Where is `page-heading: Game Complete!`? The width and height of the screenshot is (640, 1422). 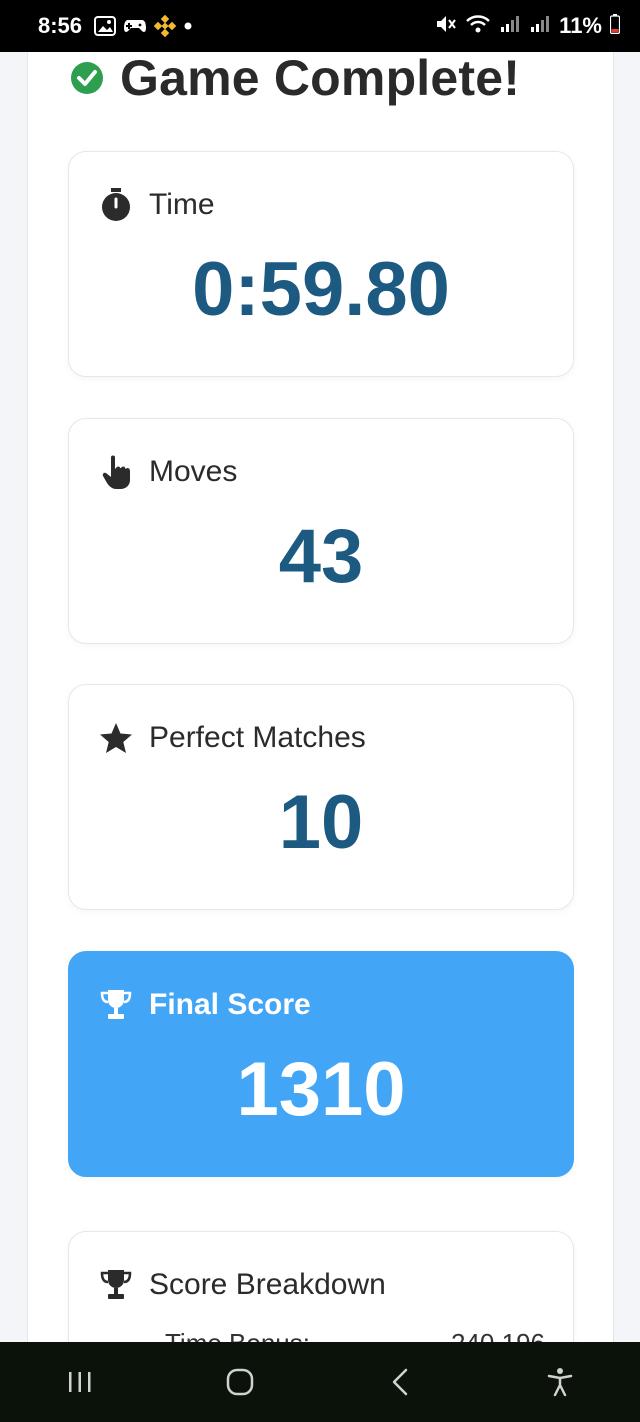
page-heading: Game Complete! is located at coordinates (295, 79).